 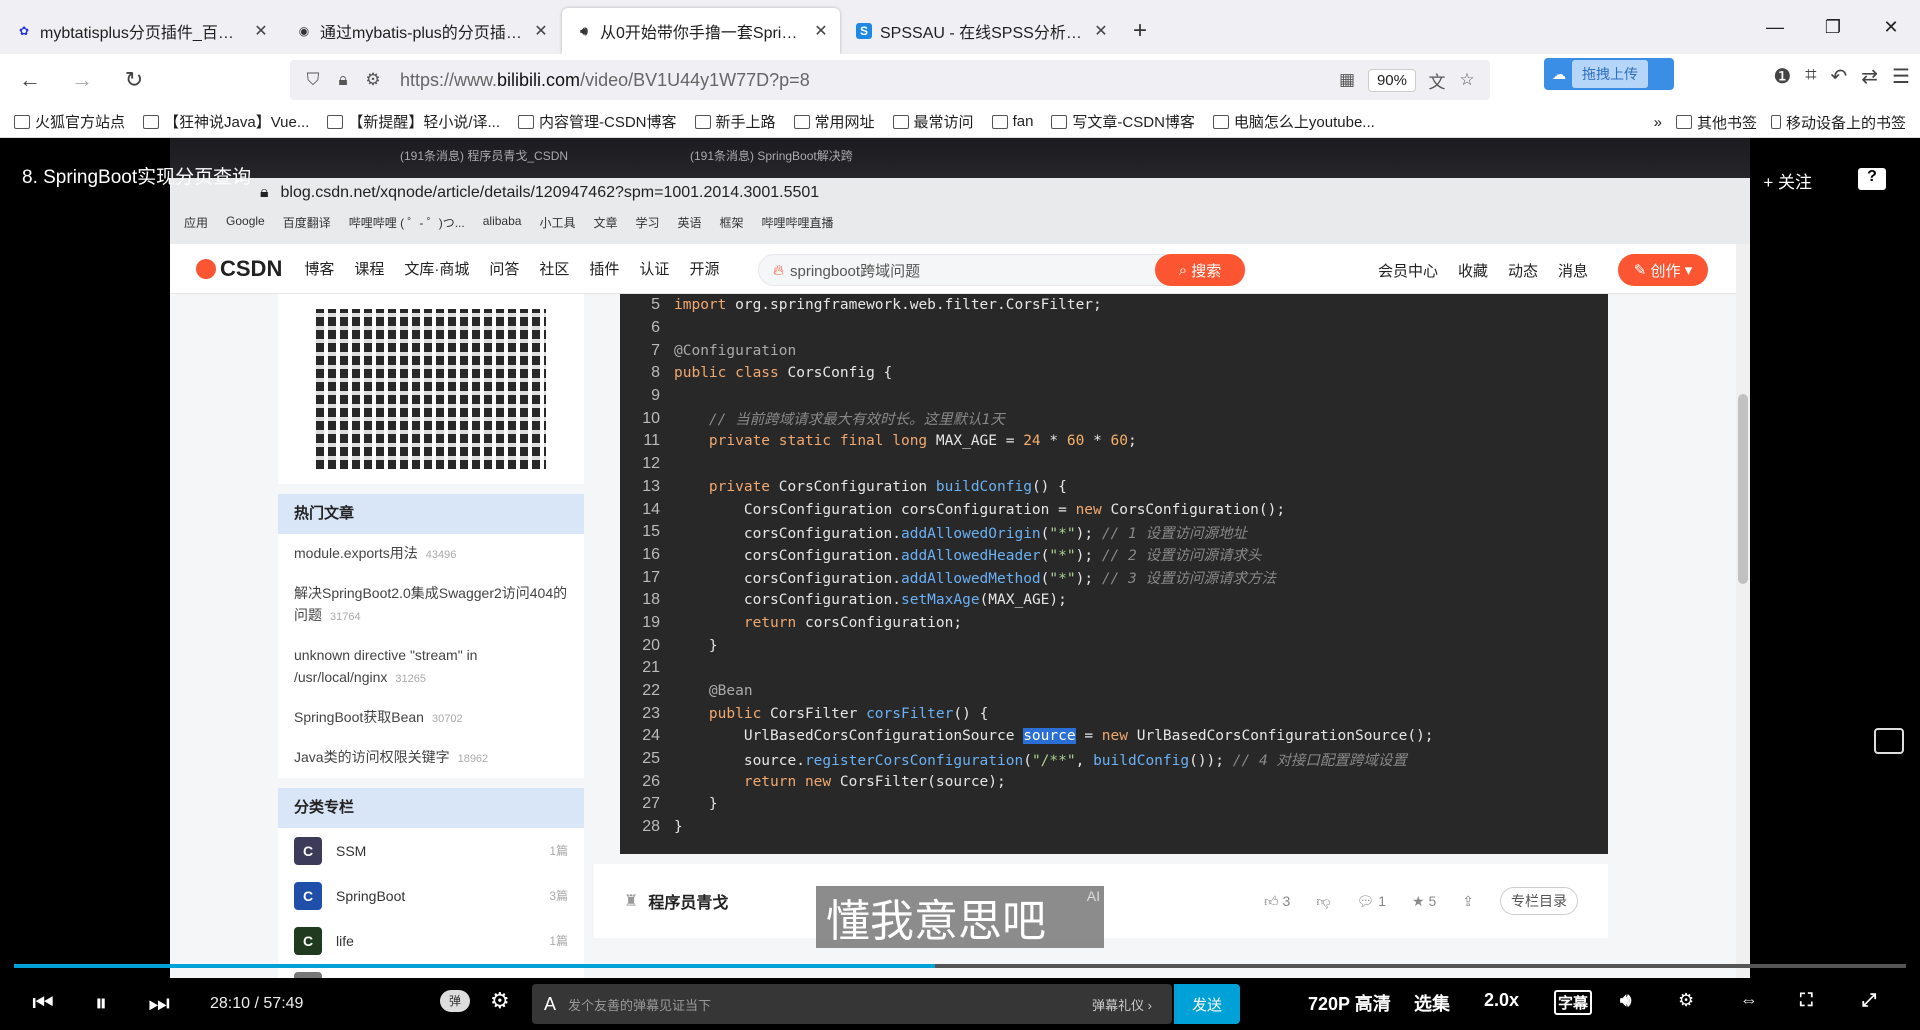 I want to click on danmu-style-icon: A, so click(x=550, y=1004).